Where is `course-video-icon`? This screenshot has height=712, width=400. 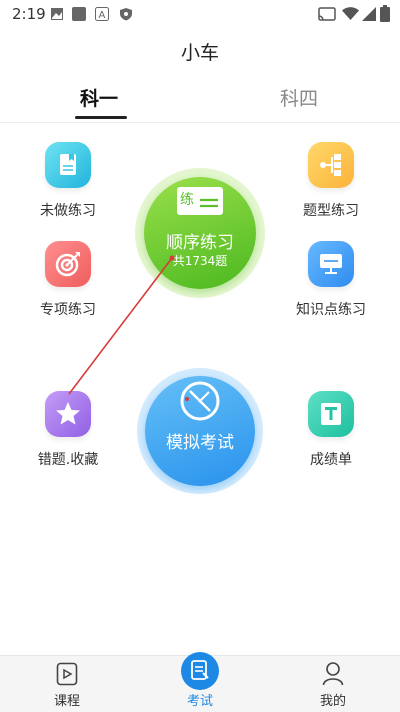 course-video-icon is located at coordinates (67, 674).